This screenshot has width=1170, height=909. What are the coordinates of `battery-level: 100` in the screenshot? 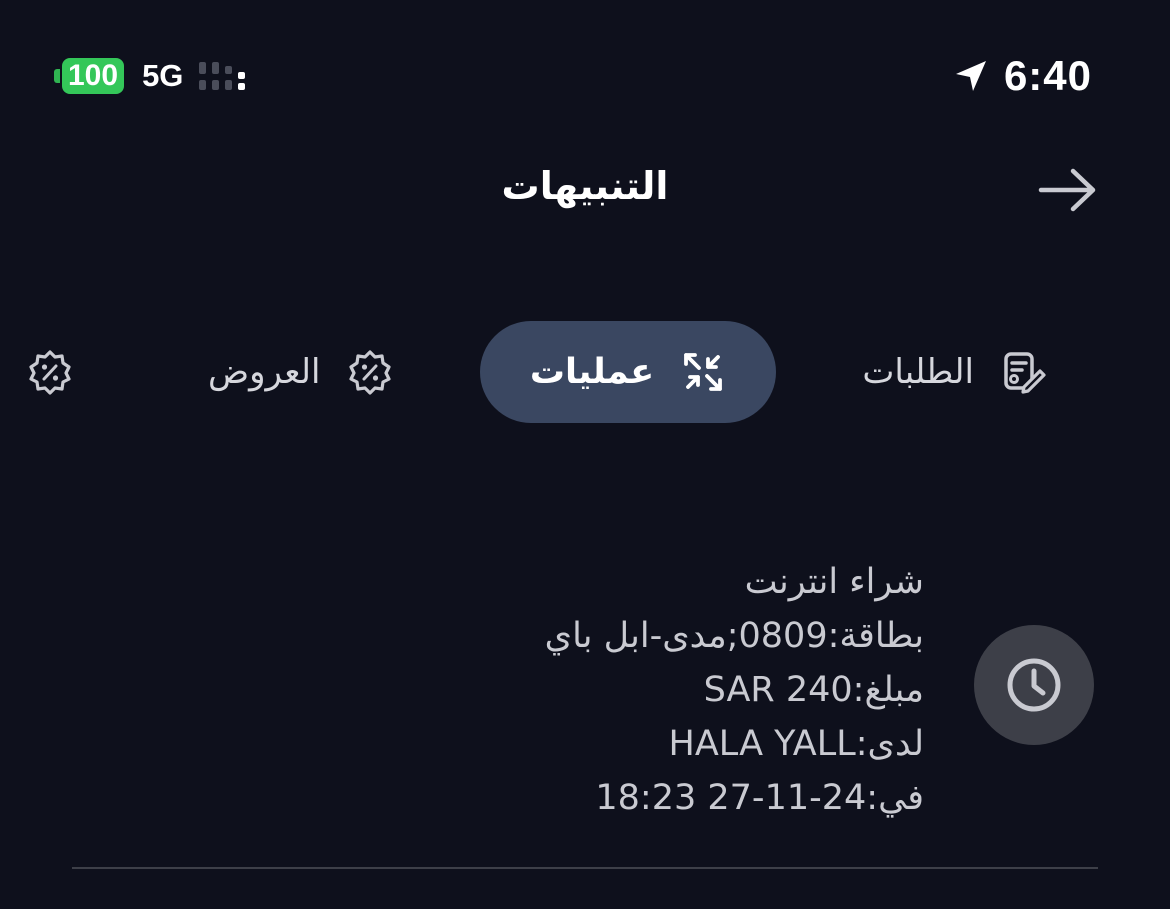 It's located at (93, 76).